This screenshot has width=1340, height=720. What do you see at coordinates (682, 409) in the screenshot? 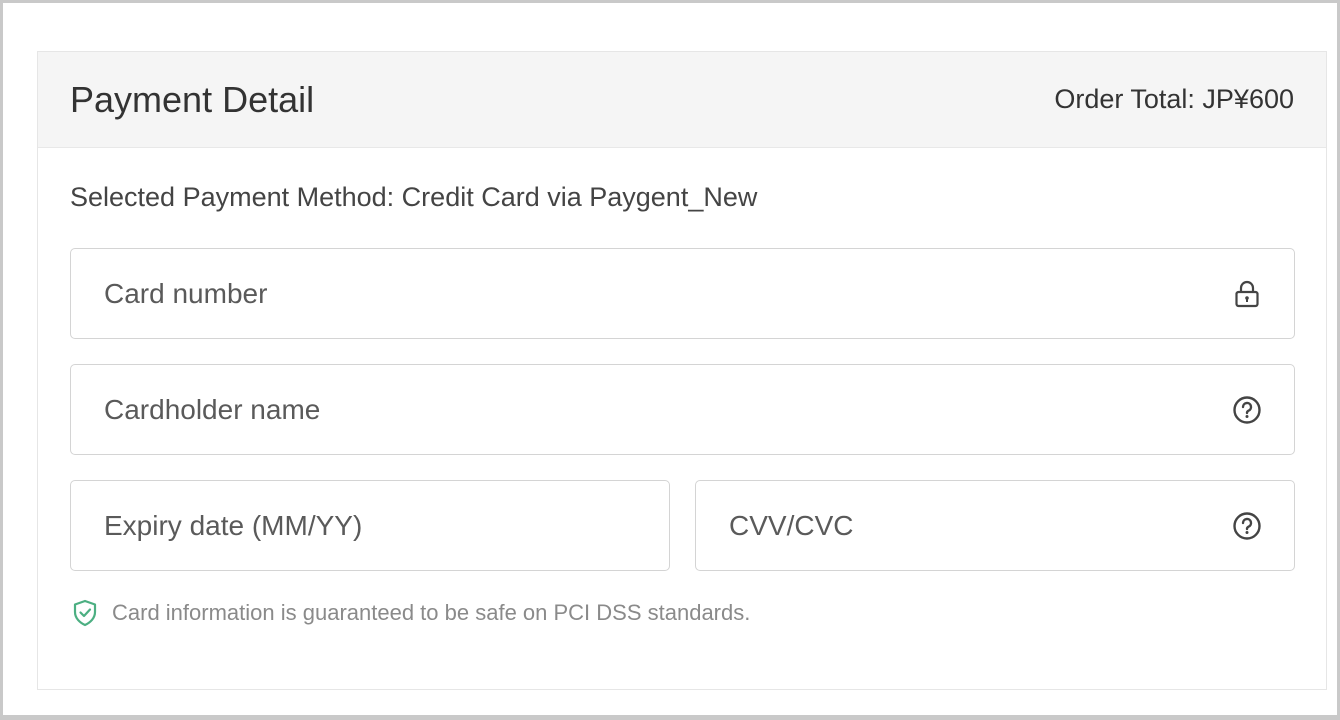
I see `cardholder-name-field: Cardholder name` at bounding box center [682, 409].